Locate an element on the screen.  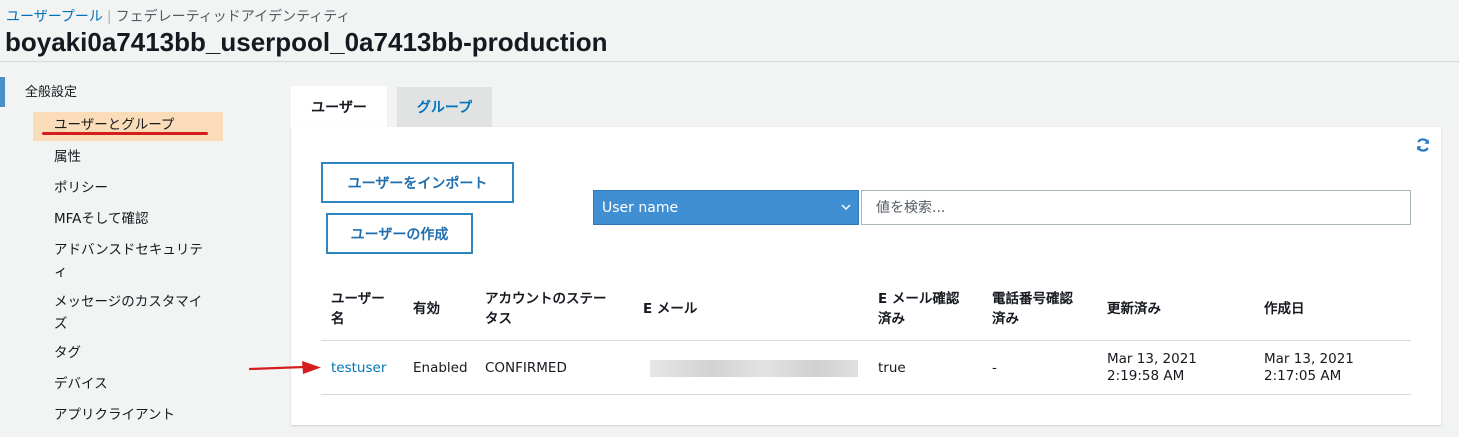
red-arrow-icon is located at coordinates (284, 367).